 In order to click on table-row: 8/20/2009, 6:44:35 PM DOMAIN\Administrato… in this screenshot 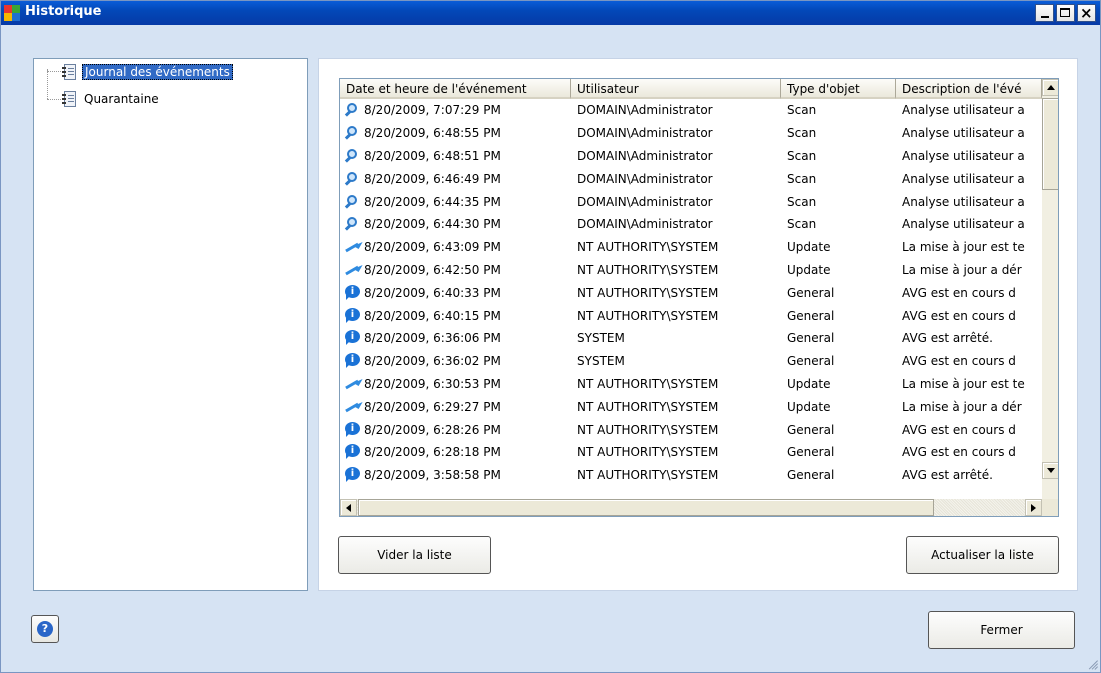, I will do `click(691, 201)`.